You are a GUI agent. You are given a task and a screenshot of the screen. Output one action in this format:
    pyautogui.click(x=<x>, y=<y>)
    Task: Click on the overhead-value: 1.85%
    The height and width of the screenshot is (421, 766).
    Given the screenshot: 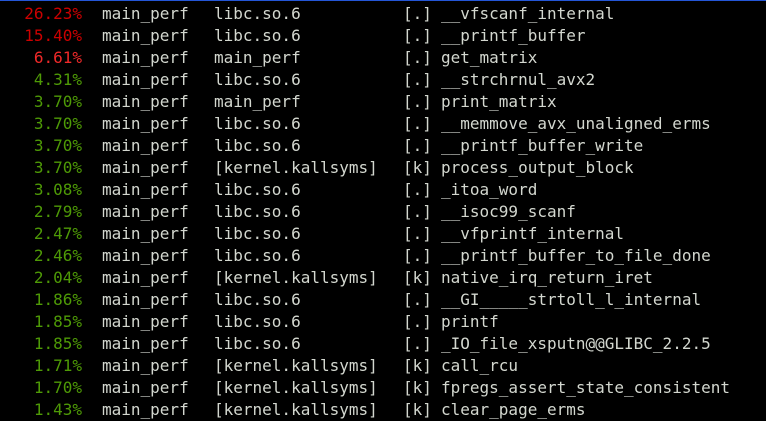 What is the action you would take?
    pyautogui.click(x=57, y=321)
    